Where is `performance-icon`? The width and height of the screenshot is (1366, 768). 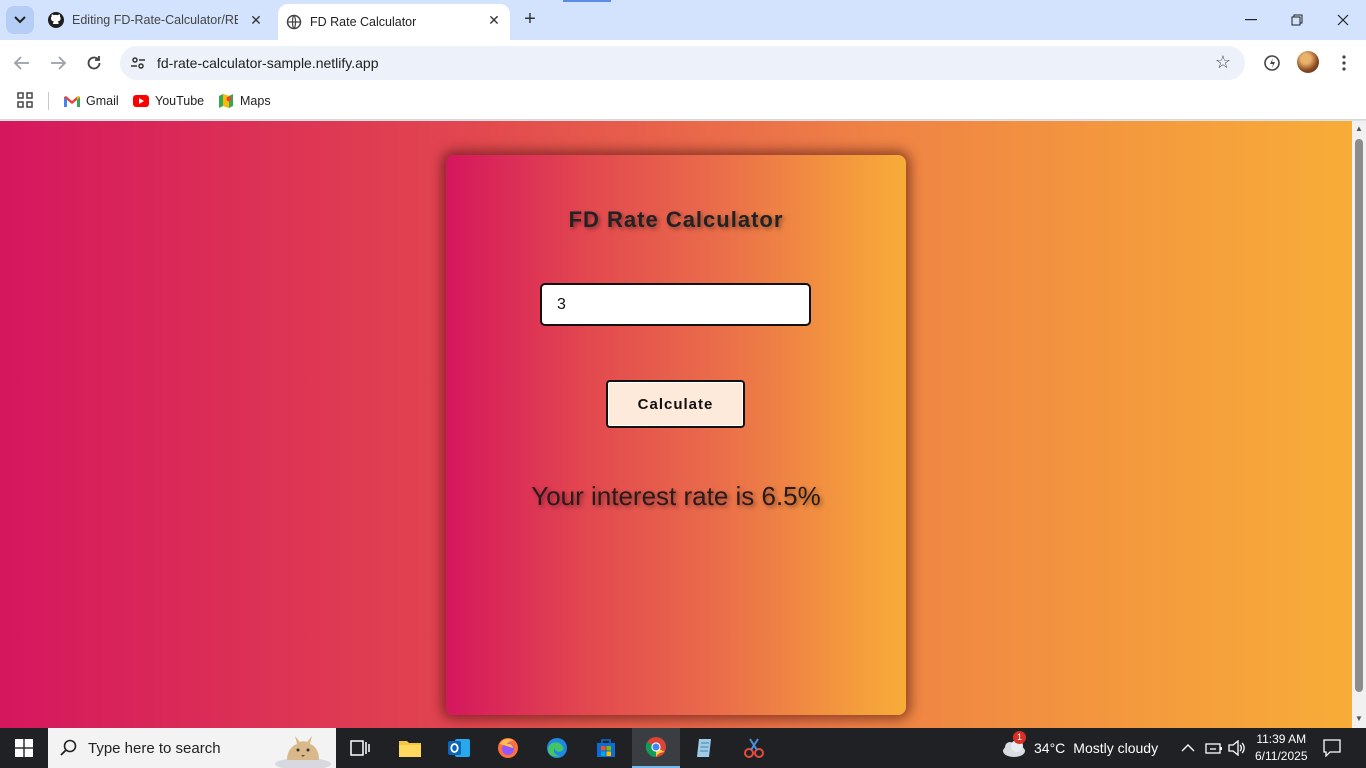
performance-icon is located at coordinates (1272, 63).